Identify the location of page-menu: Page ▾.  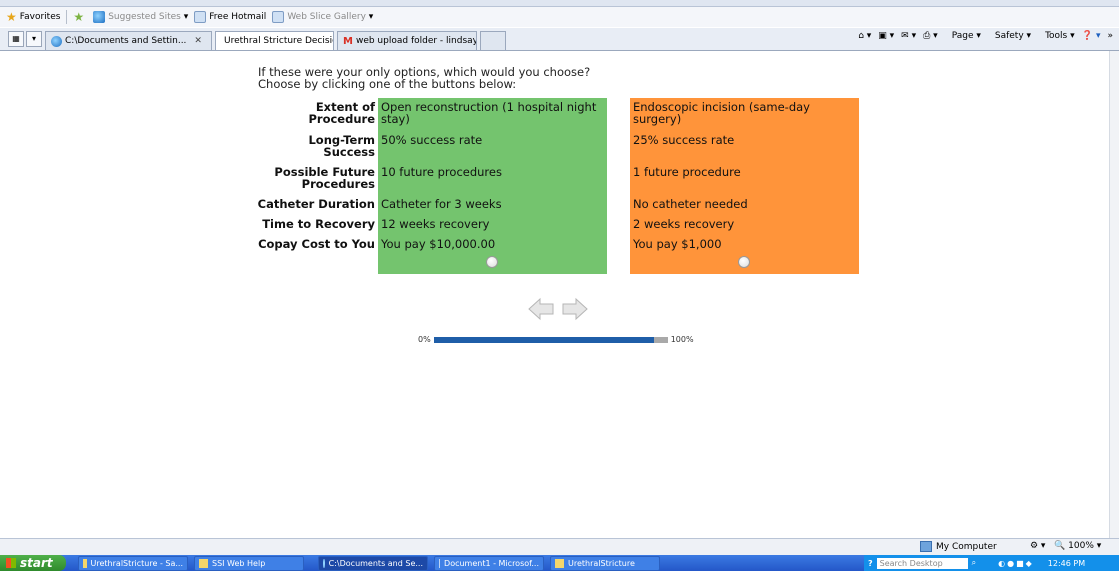
(963, 36).